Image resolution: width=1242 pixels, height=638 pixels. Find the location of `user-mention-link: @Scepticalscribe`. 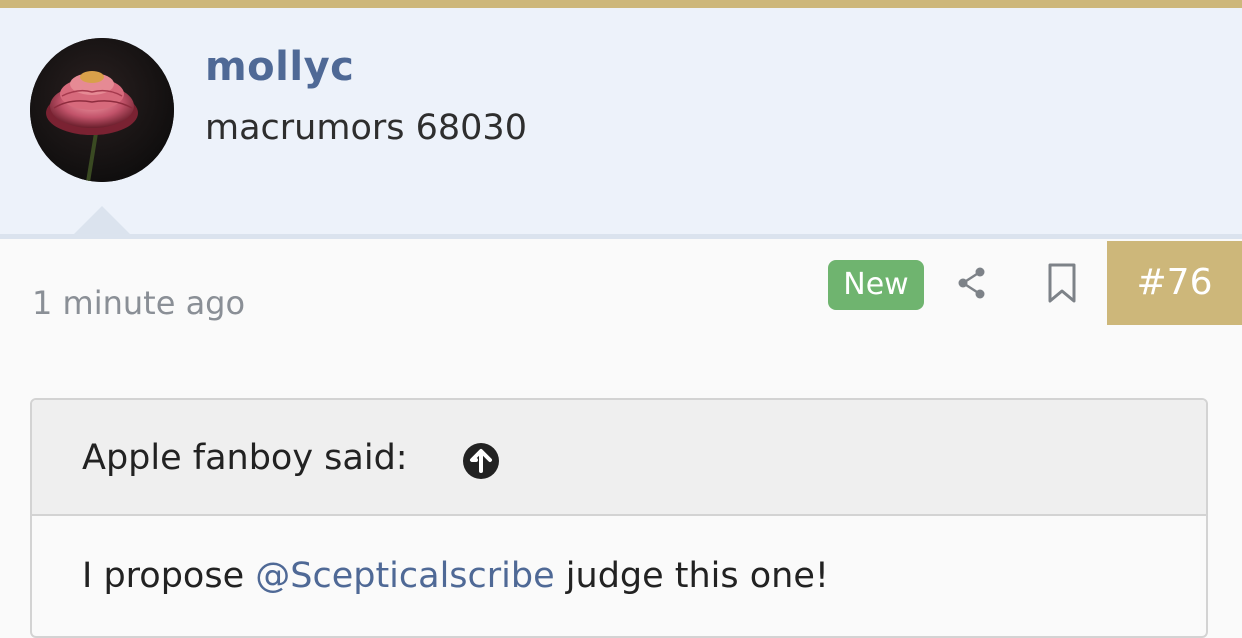

user-mention-link: @Scepticalscribe is located at coordinates (404, 576).